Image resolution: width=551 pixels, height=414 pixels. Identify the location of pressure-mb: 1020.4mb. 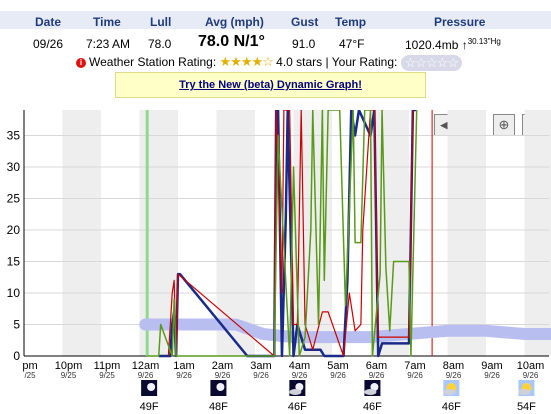
(432, 45).